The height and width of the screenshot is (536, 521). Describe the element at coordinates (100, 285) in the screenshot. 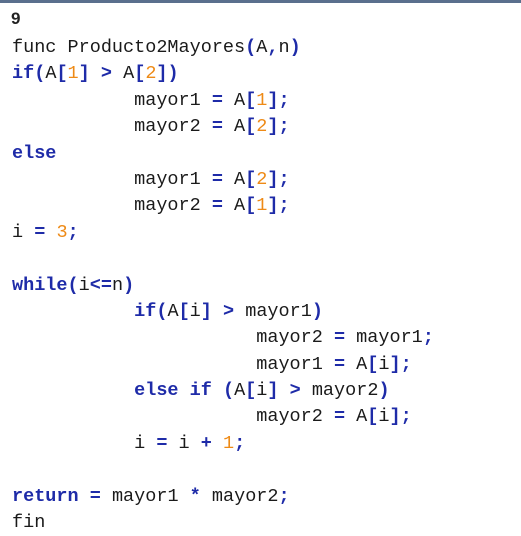

I see `code-token: <=` at that location.